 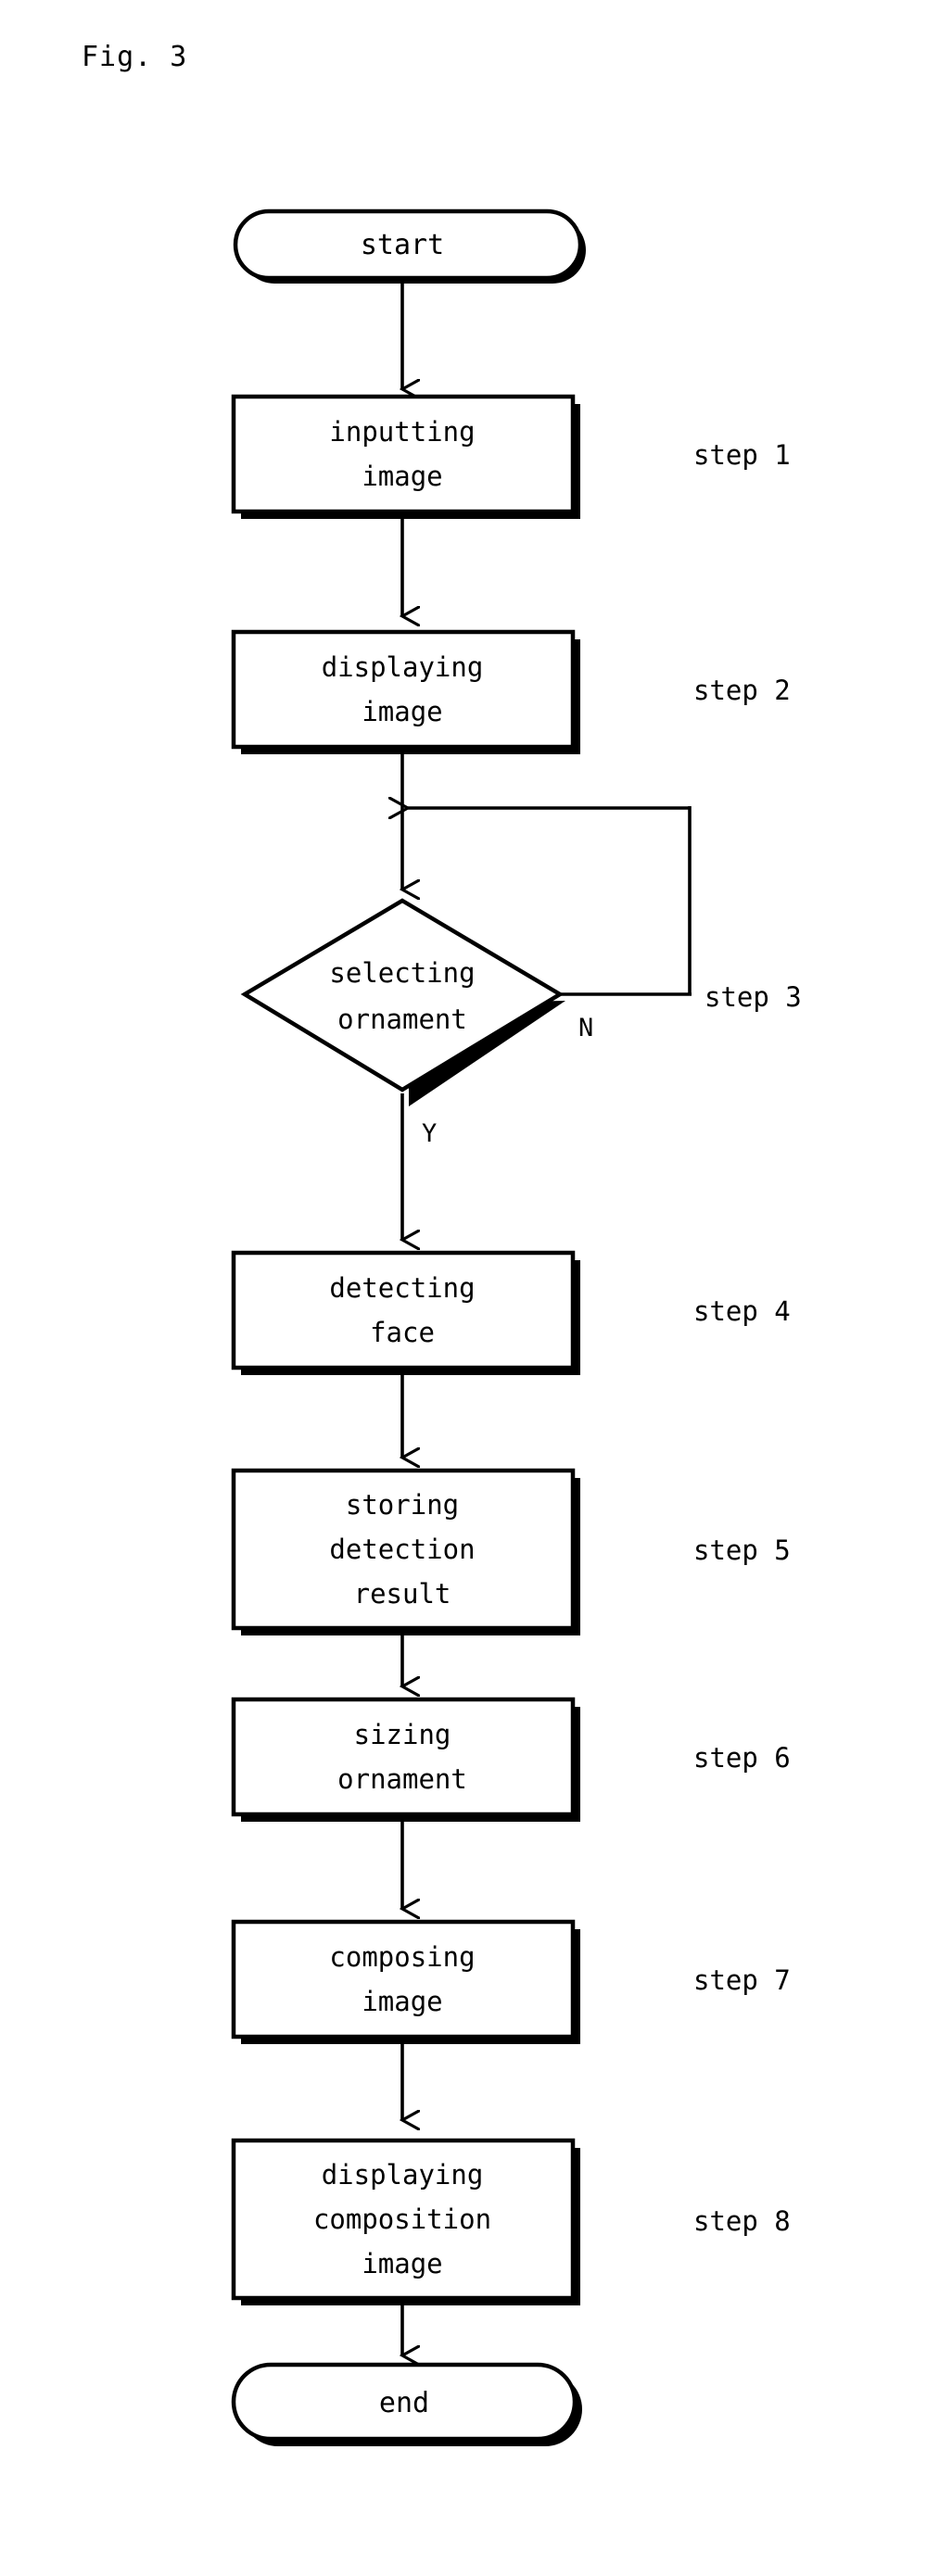 I want to click on step7-shape, so click(x=403, y=1979).